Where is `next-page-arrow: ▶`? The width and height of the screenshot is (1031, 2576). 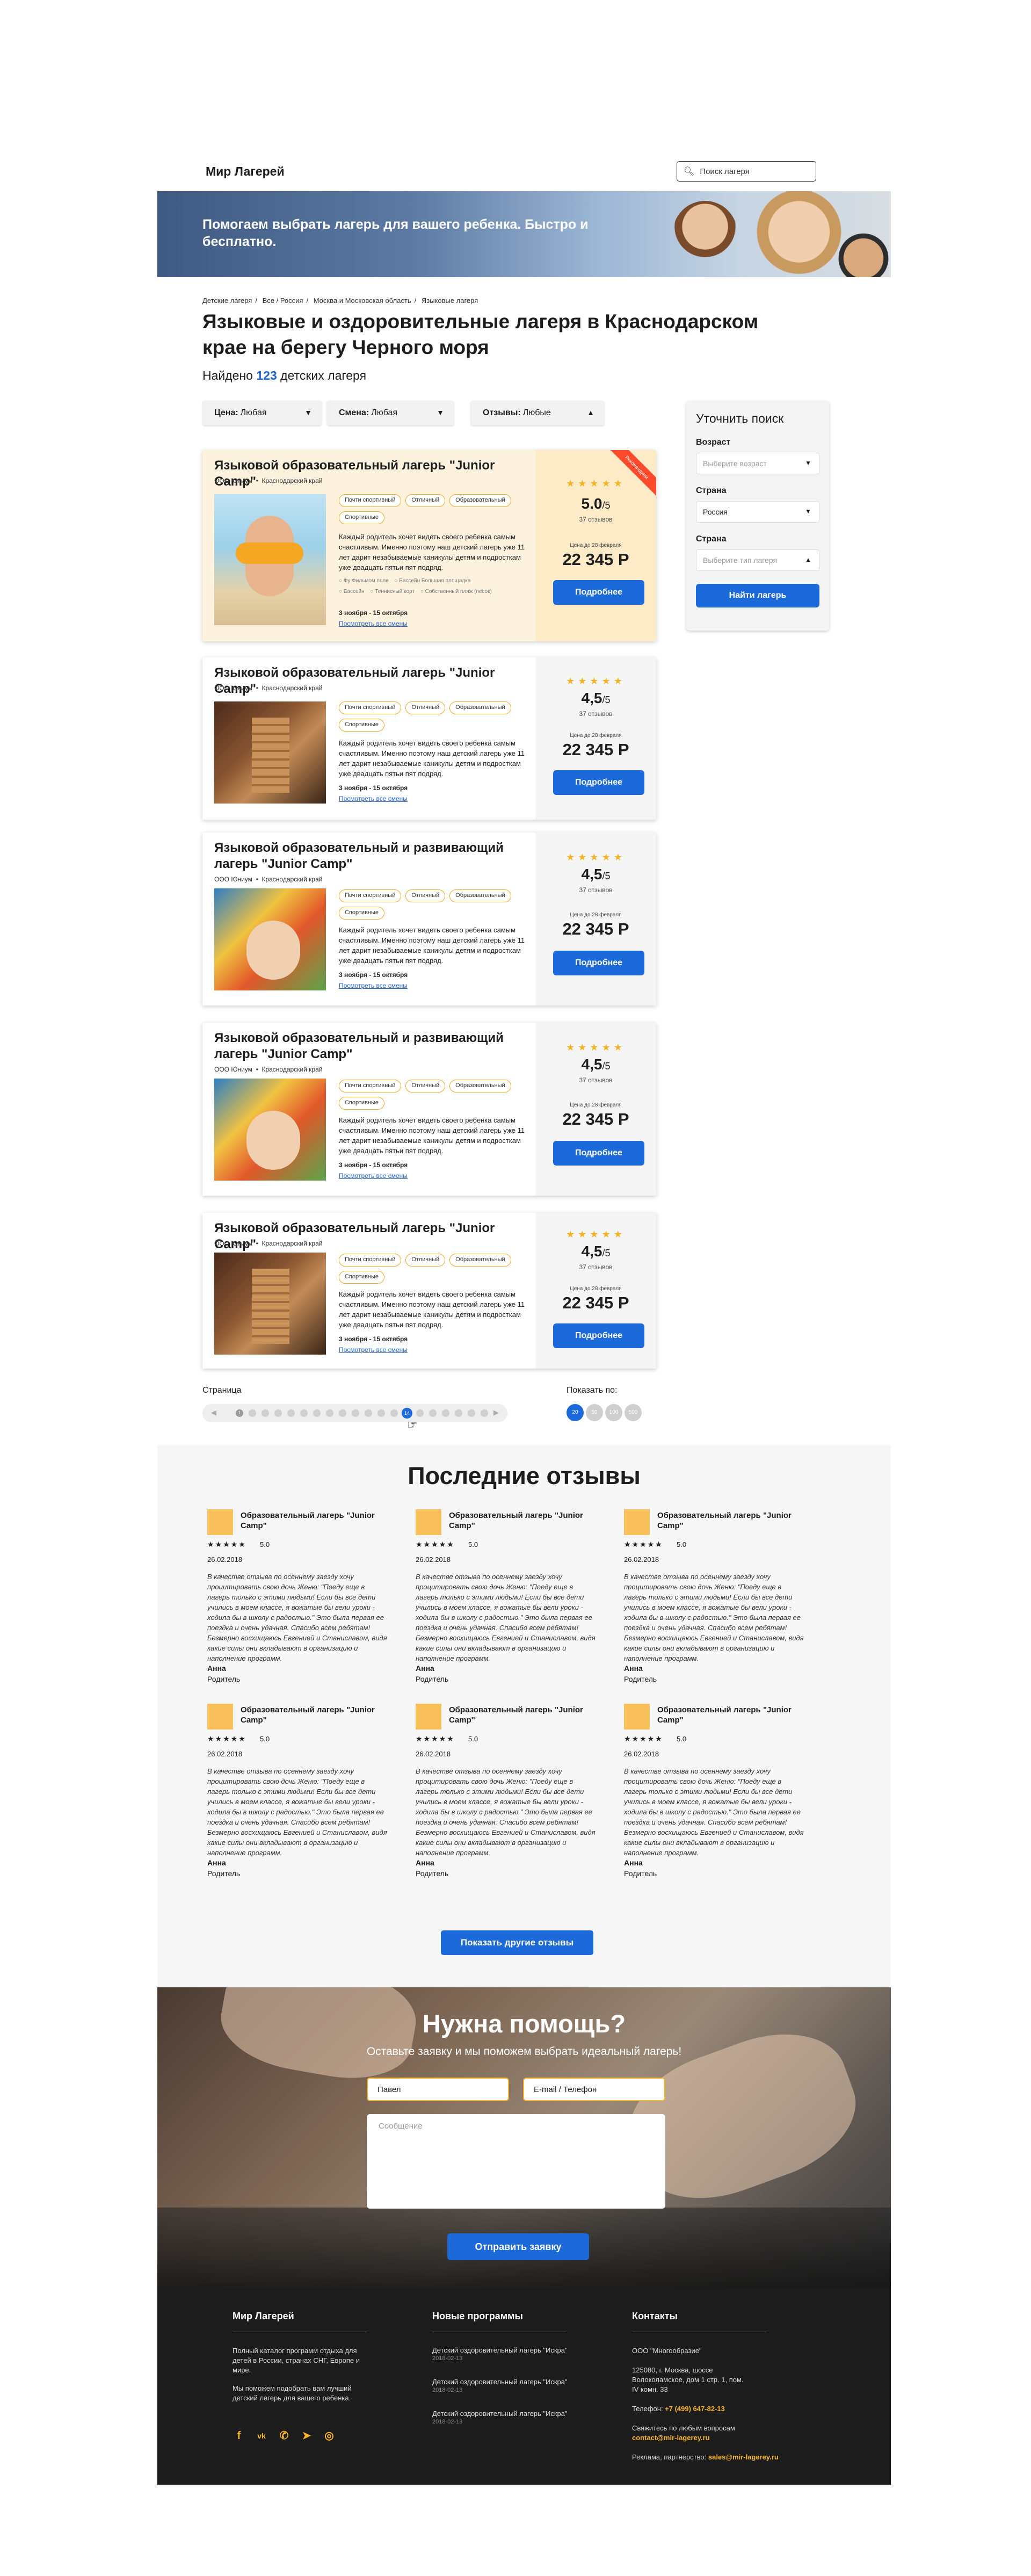
next-page-arrow: ▶ is located at coordinates (496, 1412).